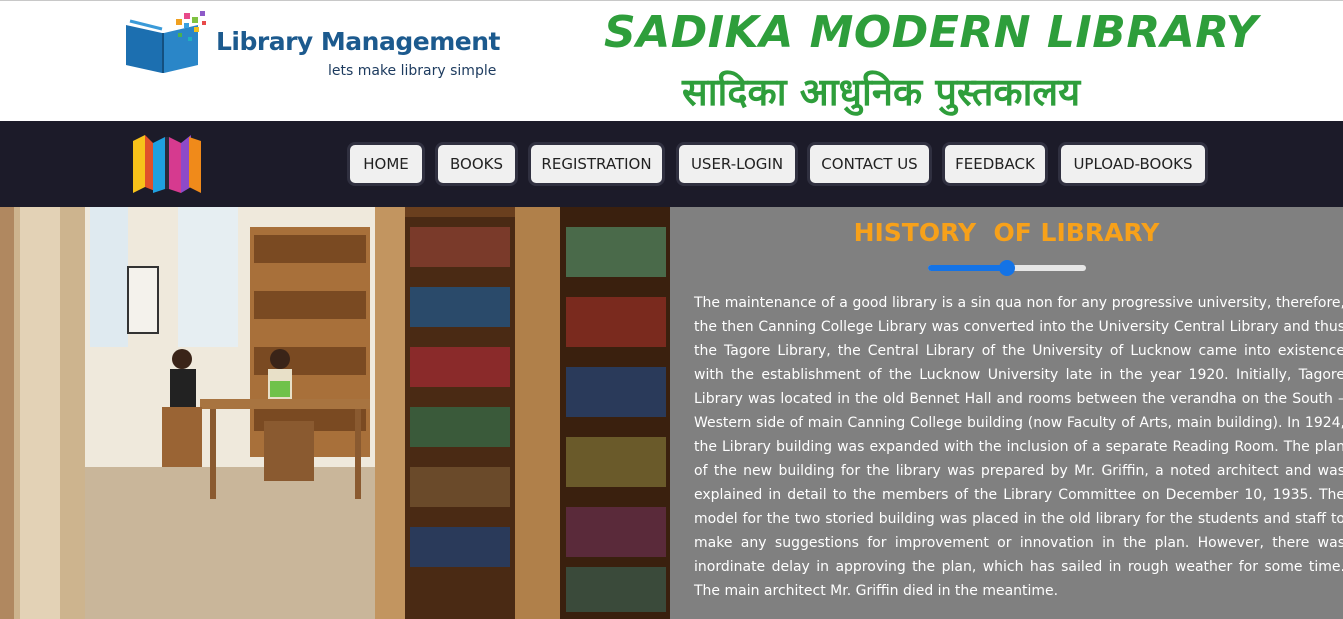 This screenshot has height=619, width=1343. I want to click on slider-thumb, so click(1007, 268).